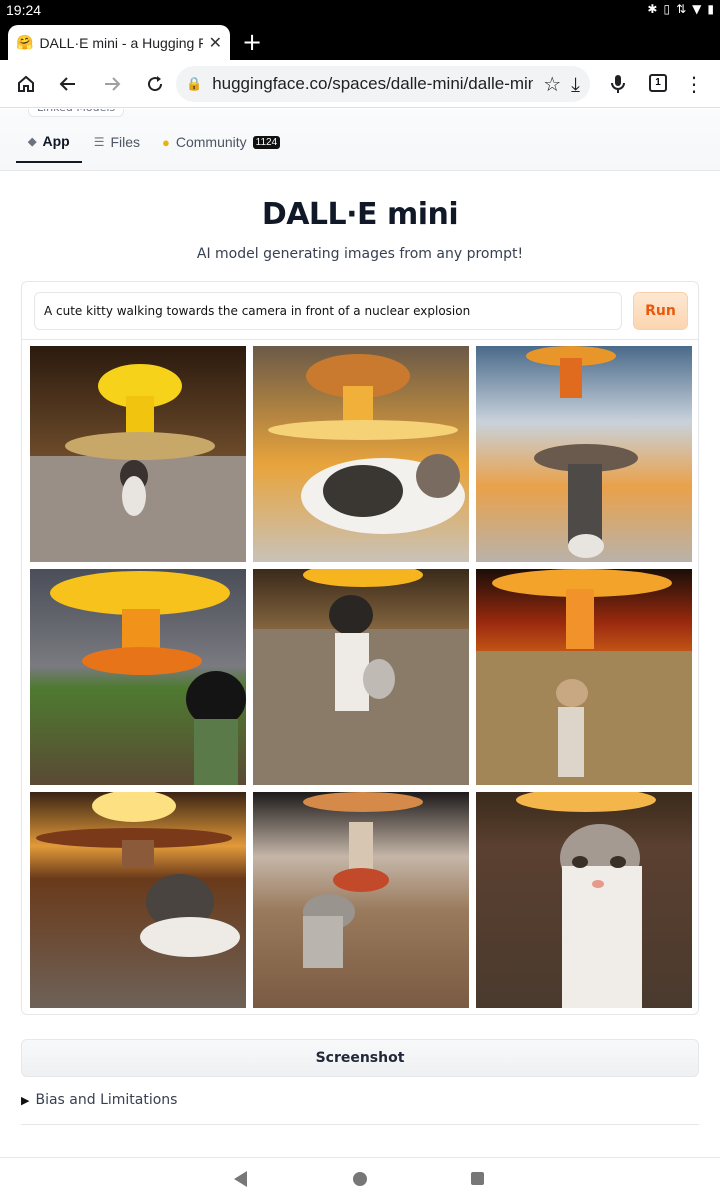  I want to click on files-icon: ☰, so click(99, 142).